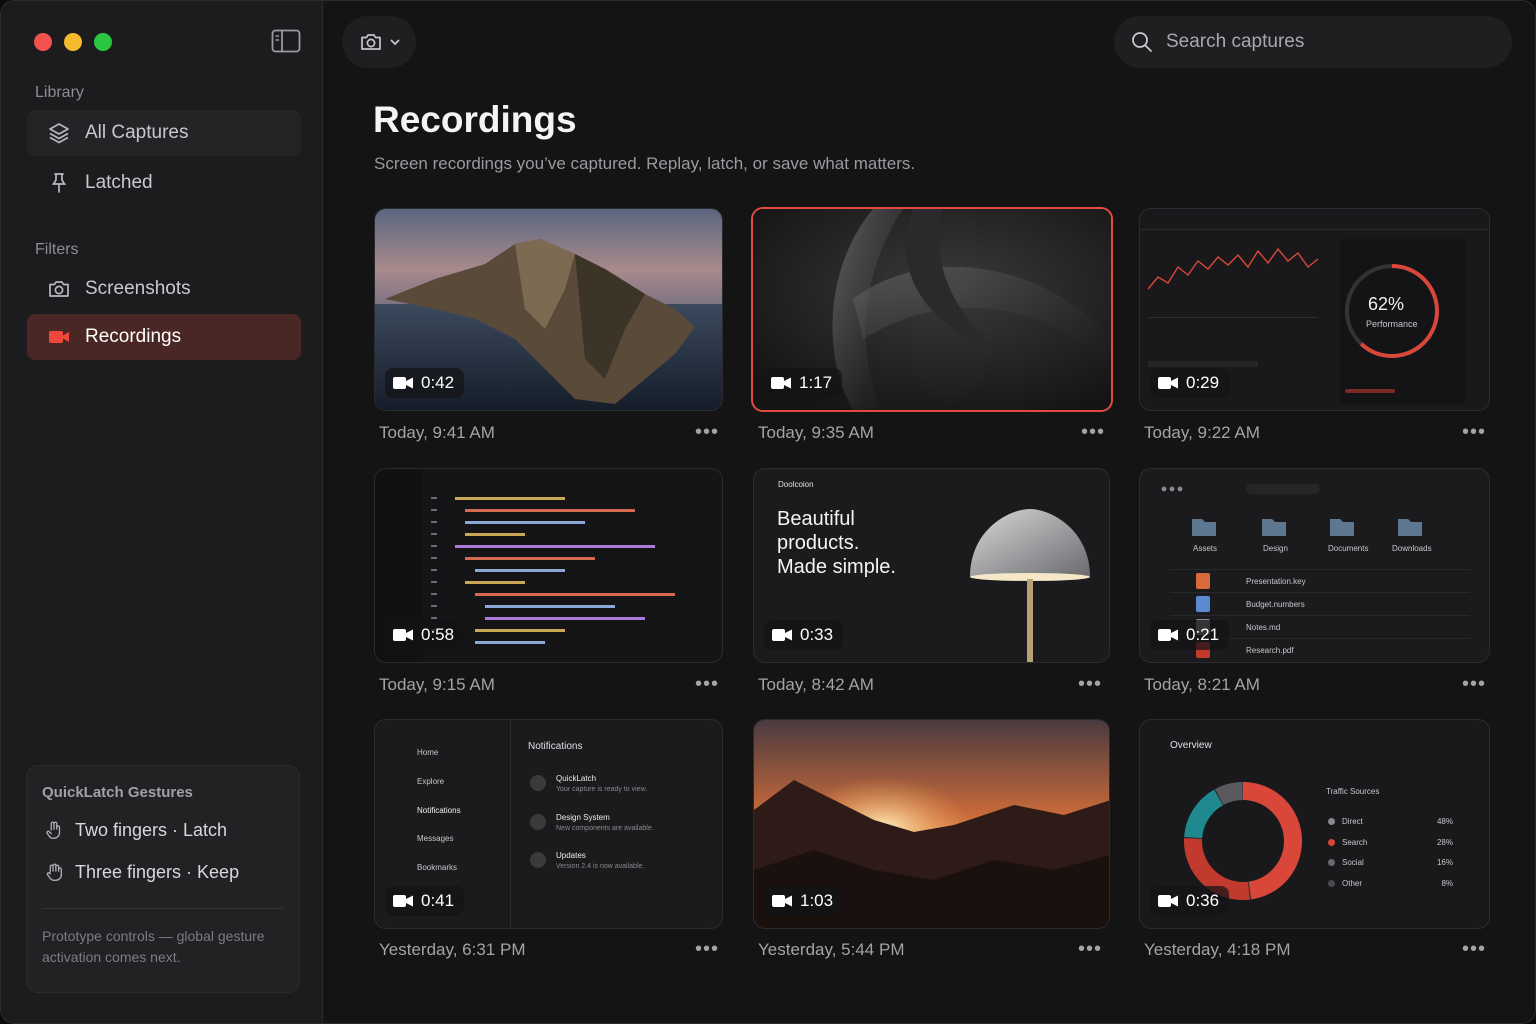 Image resolution: width=1536 pixels, height=1024 pixels. What do you see at coordinates (548, 309) in the screenshot?
I see `recording-thumbnail: 0:42` at bounding box center [548, 309].